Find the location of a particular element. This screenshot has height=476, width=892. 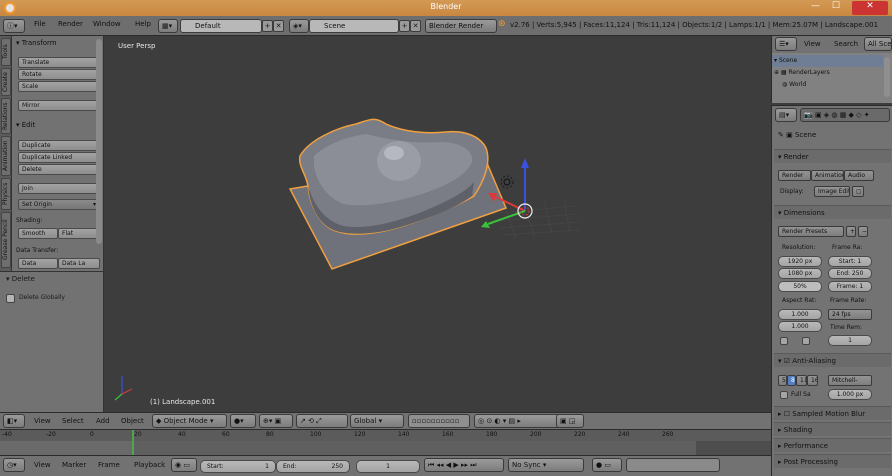

menu-render: Render is located at coordinates (70, 24).